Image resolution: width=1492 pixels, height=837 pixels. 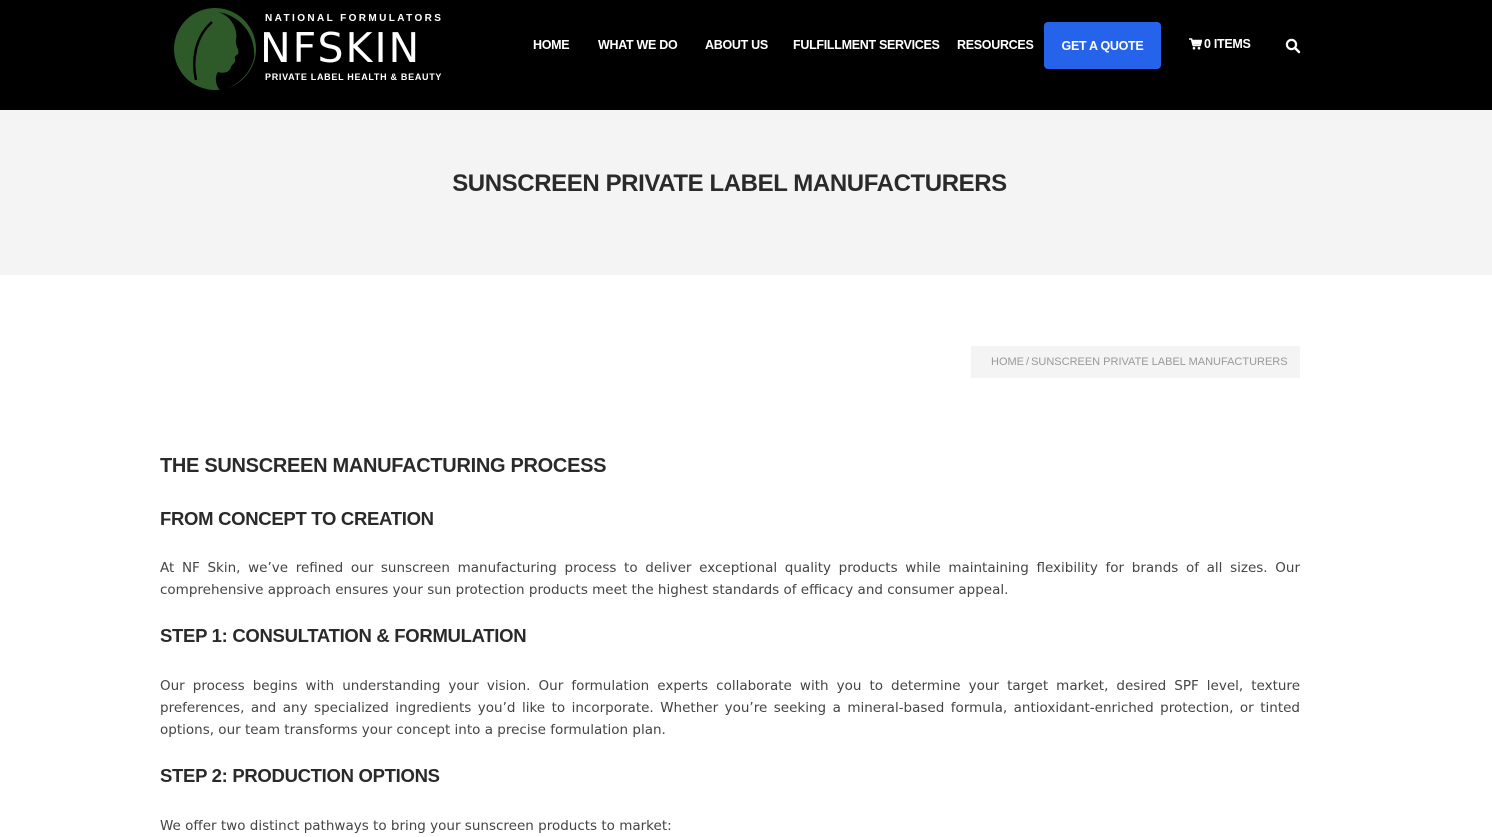 What do you see at coordinates (1159, 362) in the screenshot?
I see `breadcrumb-current: SUNSCREEN PRIVATE LABEL MANUFACTURERS` at bounding box center [1159, 362].